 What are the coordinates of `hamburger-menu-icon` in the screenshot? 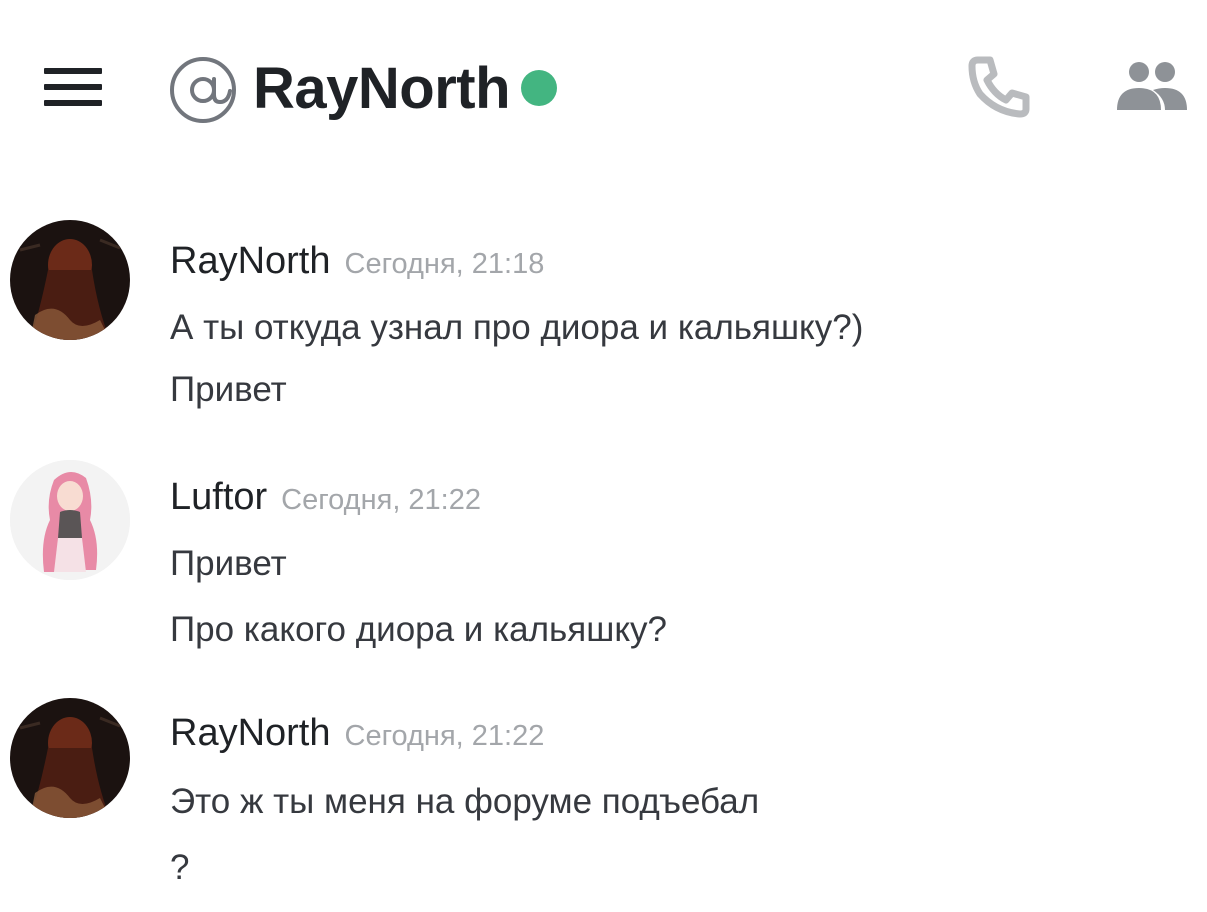 It's located at (73, 87).